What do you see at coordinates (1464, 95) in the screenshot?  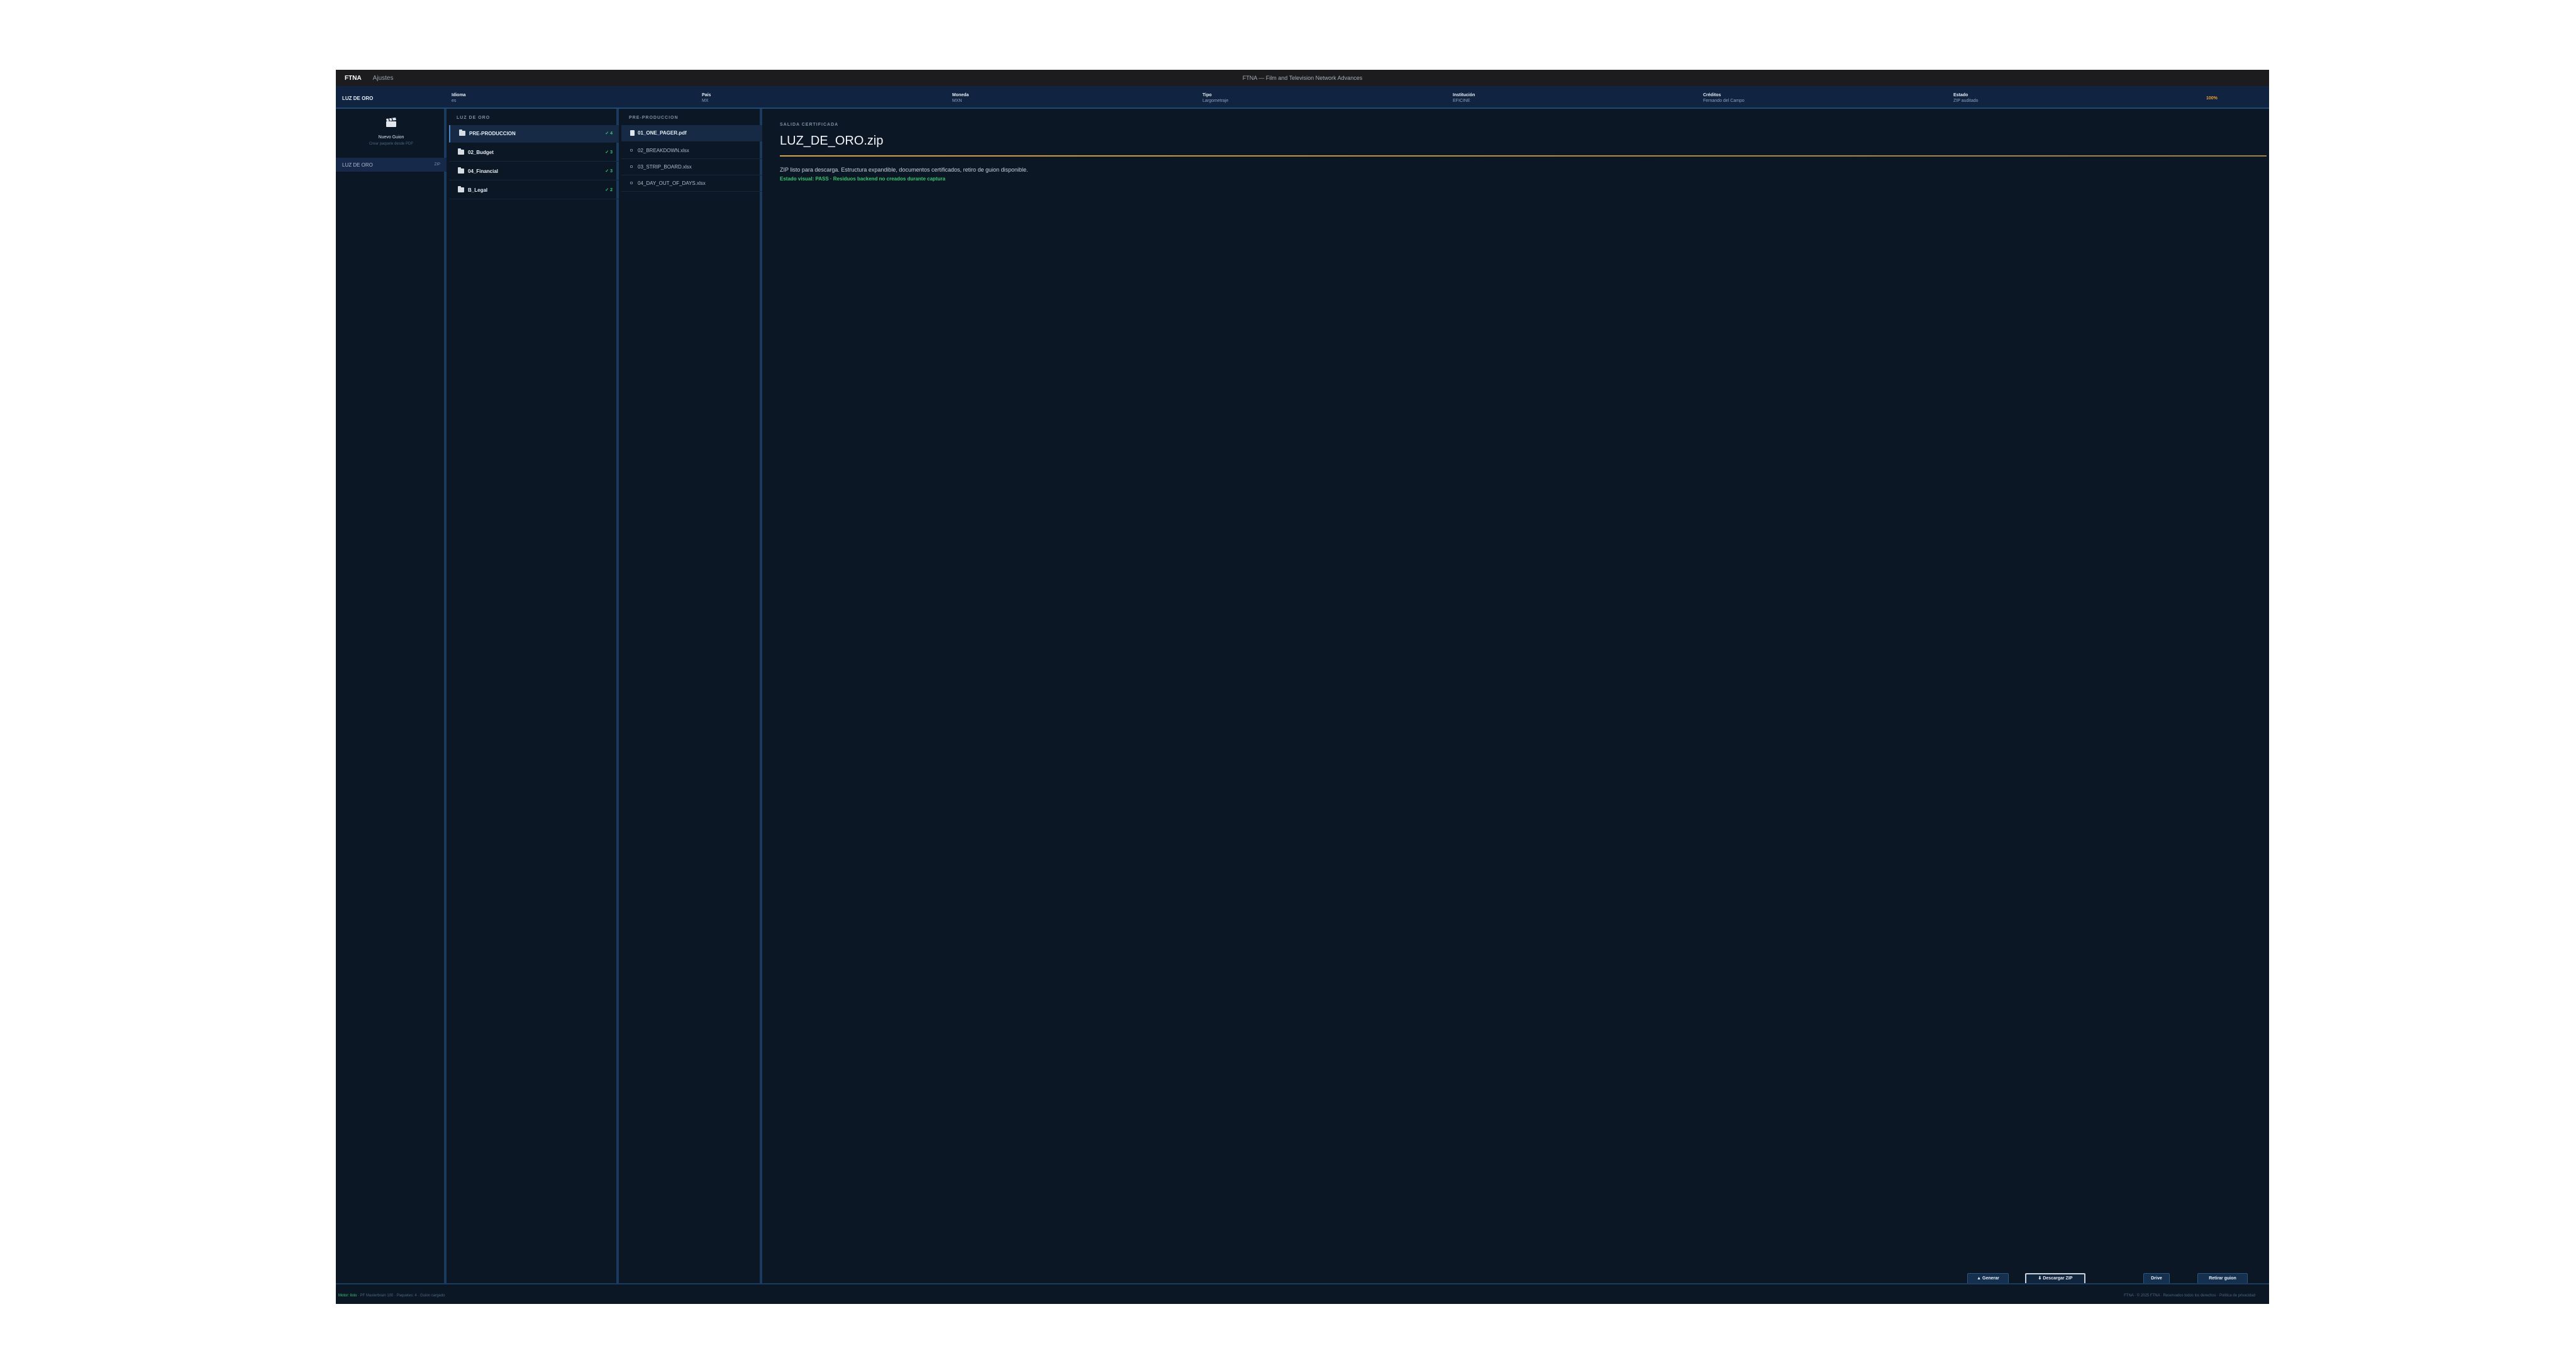 I see `info-label: Institución` at bounding box center [1464, 95].